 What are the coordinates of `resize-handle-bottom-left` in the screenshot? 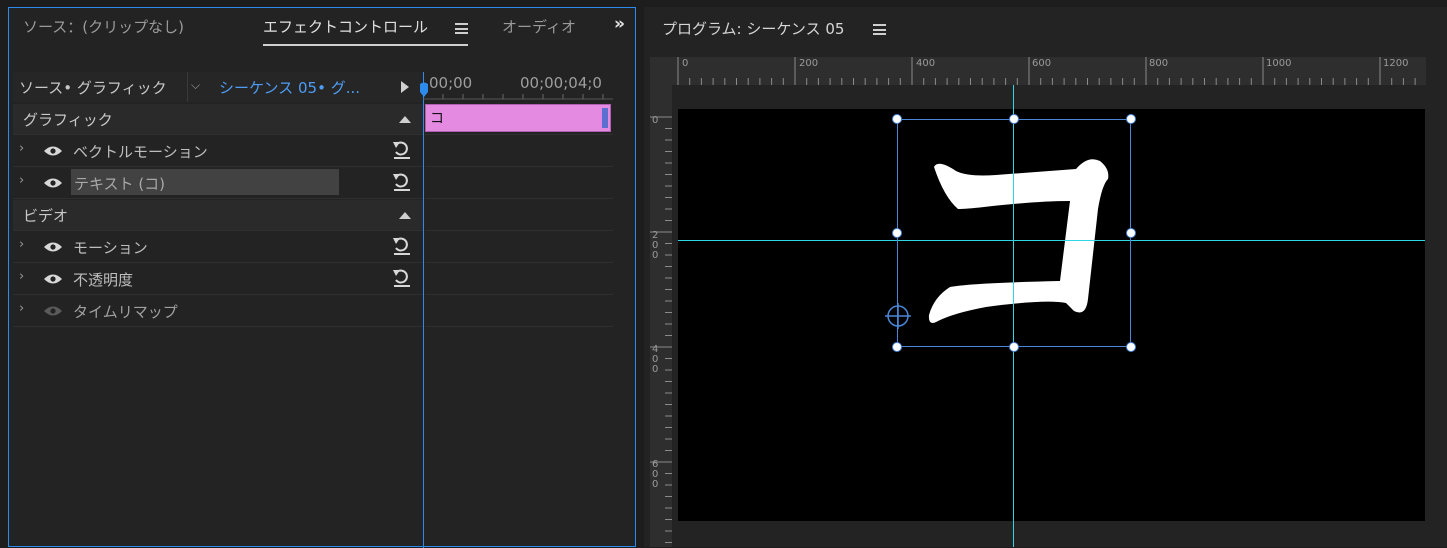 It's located at (897, 347).